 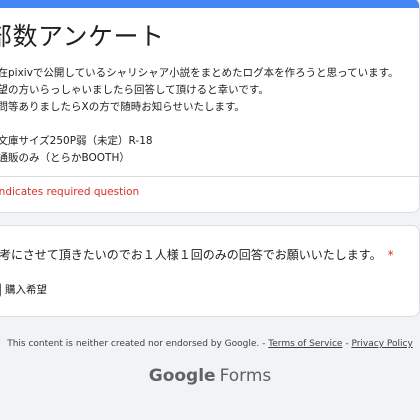 What do you see at coordinates (245, 376) in the screenshot?
I see `brand-forms: Forms` at bounding box center [245, 376].